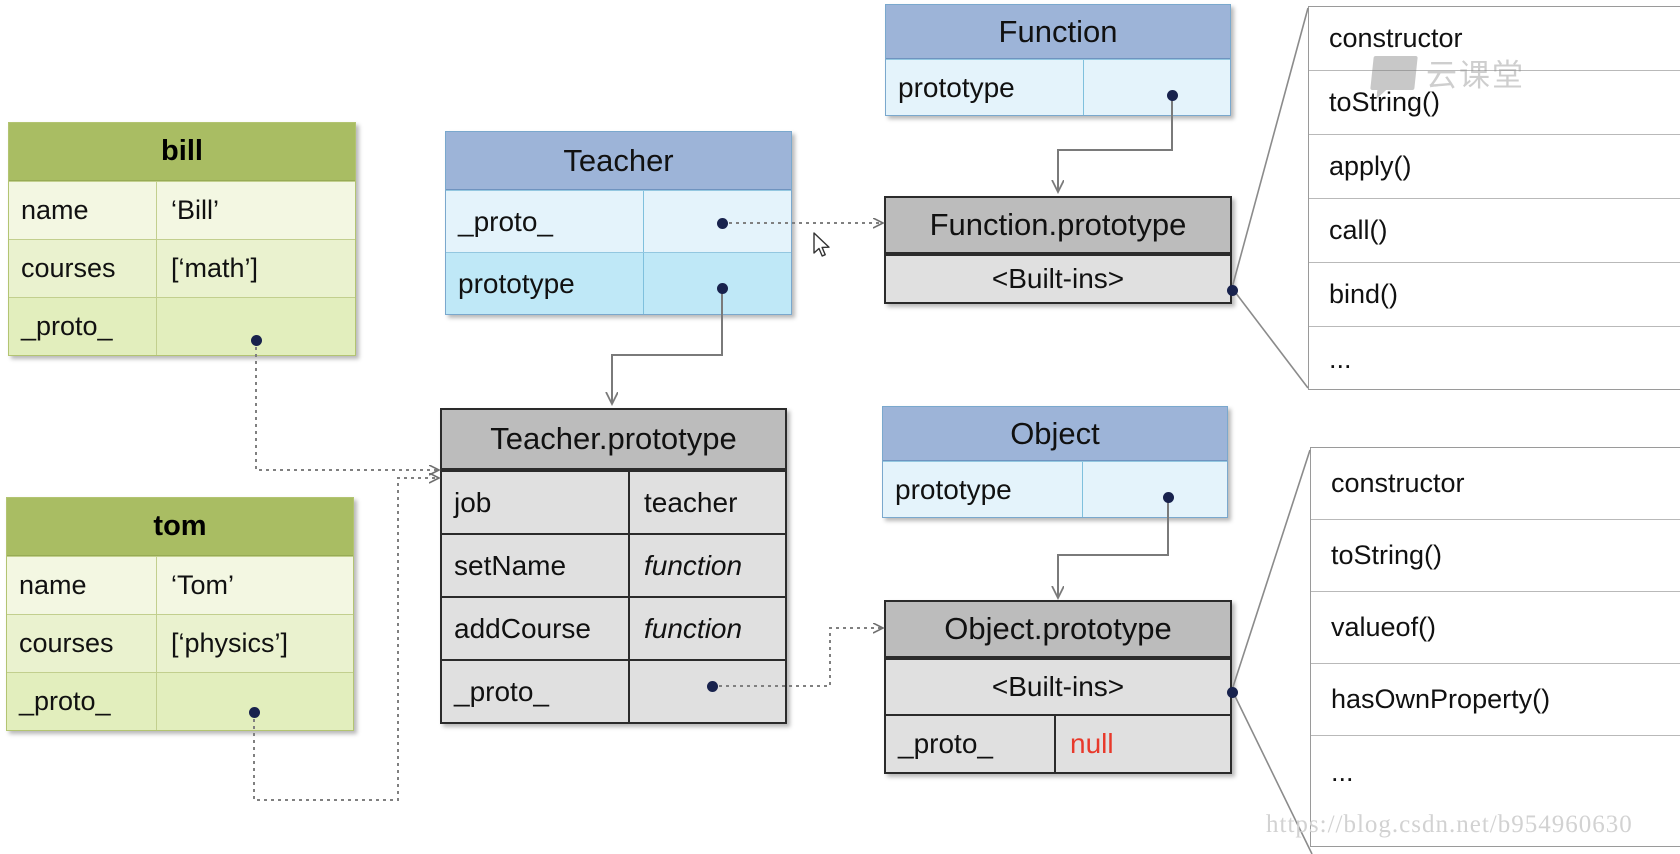  Describe the element at coordinates (1143, 744) in the screenshot. I see `row-value-null: null` at that location.